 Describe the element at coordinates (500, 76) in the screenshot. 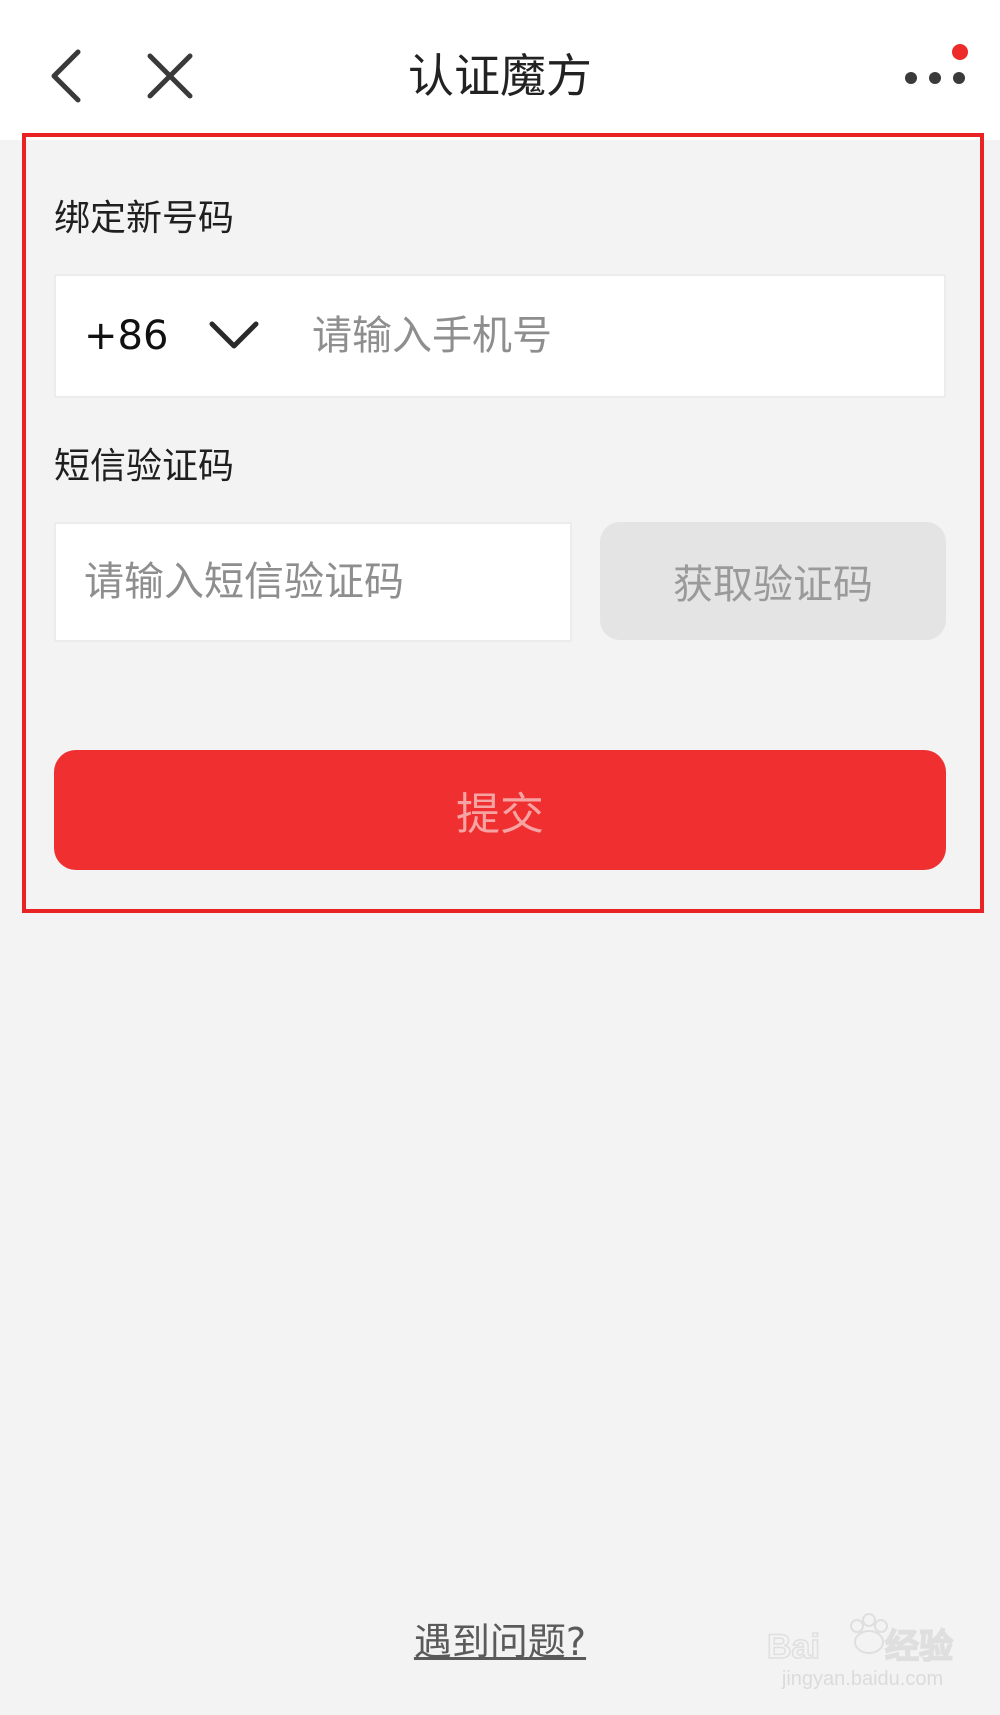

I see `page-title: 认证魔方` at that location.